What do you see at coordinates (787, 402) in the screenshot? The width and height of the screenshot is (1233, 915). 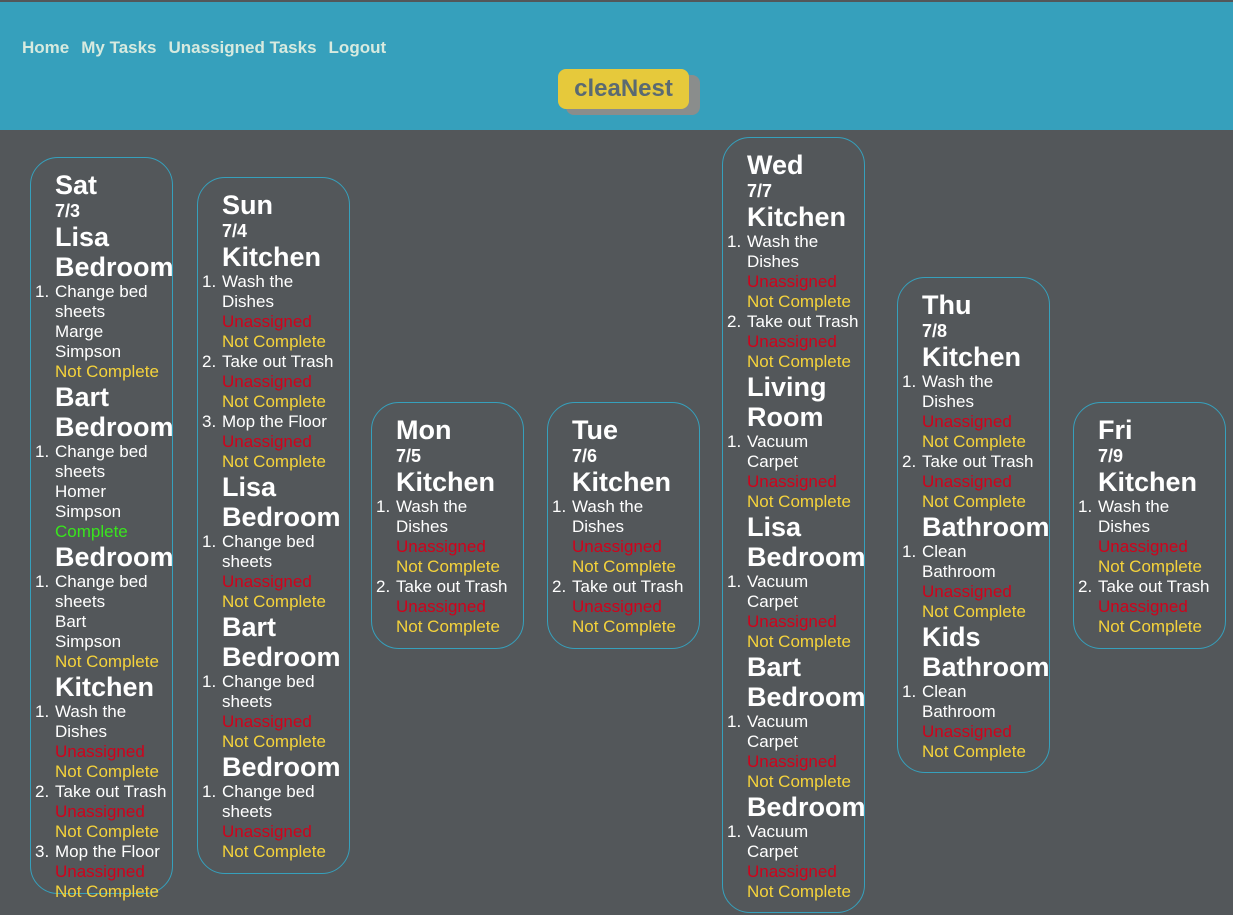 I see `room-heading: Living Room` at bounding box center [787, 402].